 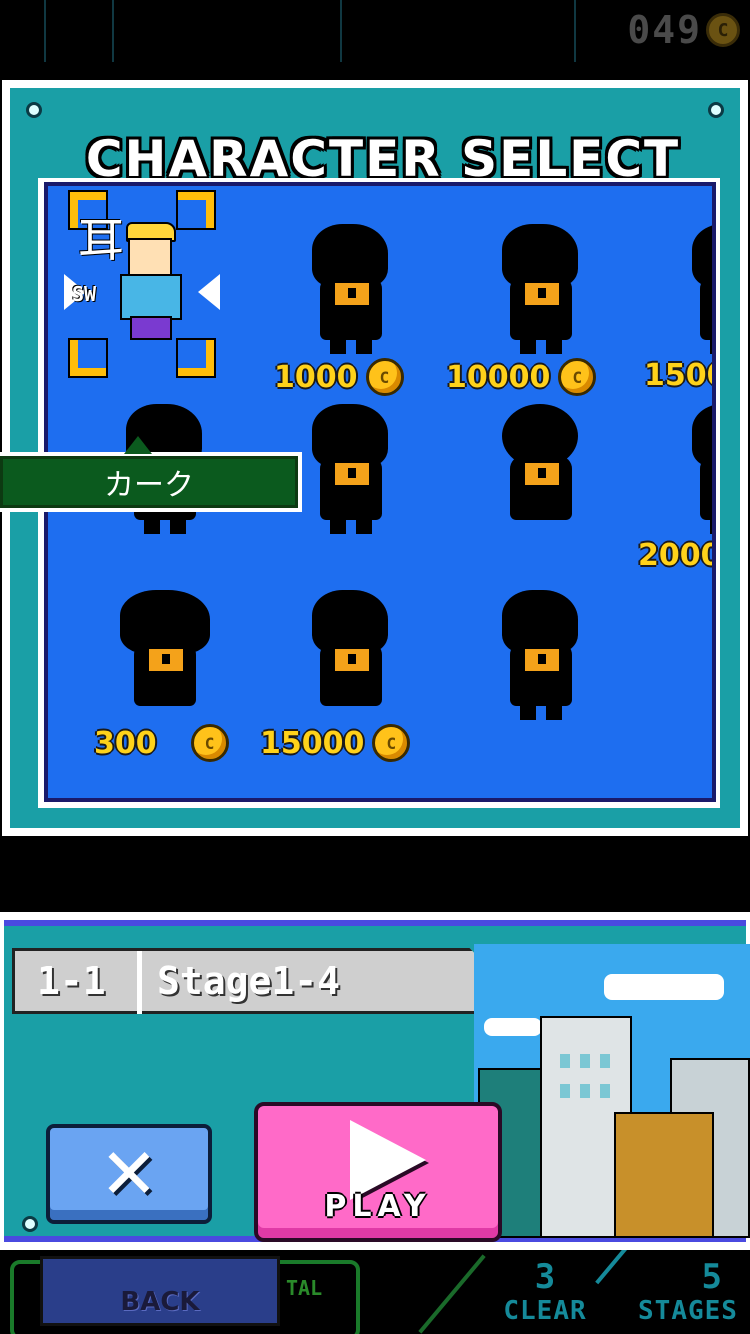 I want to click on price-tag: 300 C, so click(x=184, y=743).